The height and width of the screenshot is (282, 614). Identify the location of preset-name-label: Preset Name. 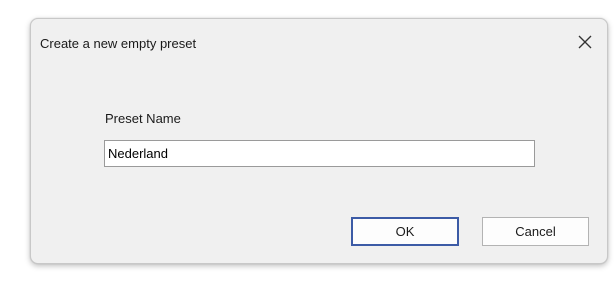
(143, 118).